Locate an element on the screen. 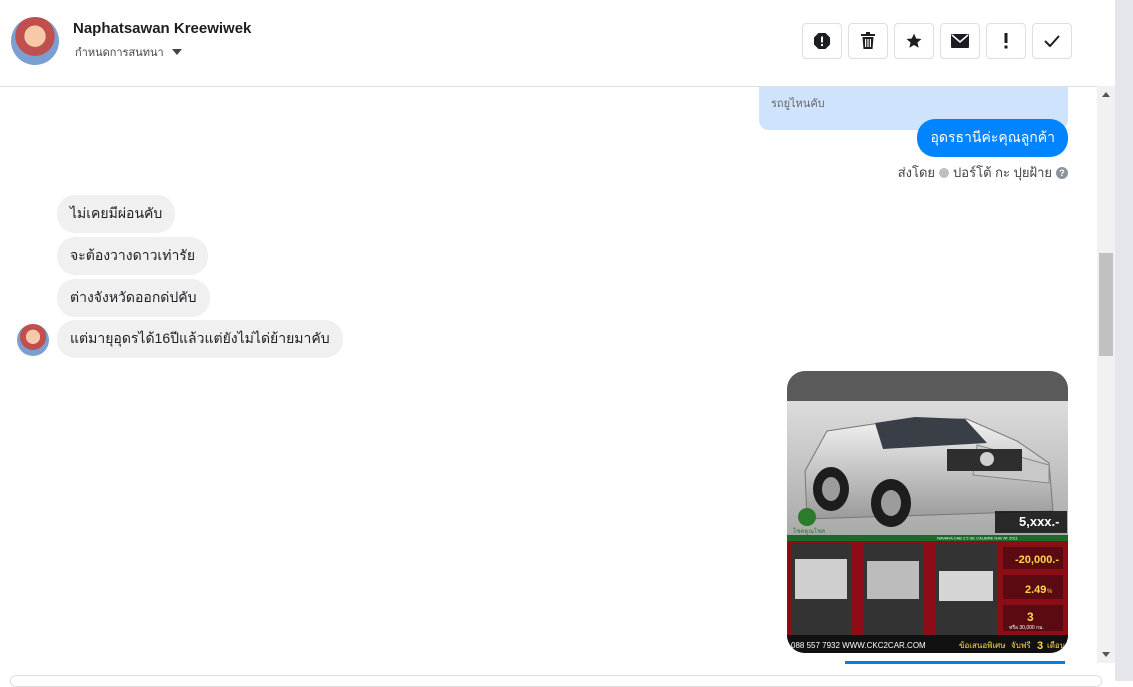 This screenshot has width=1133, height=687. done-button is located at coordinates (1052, 41).